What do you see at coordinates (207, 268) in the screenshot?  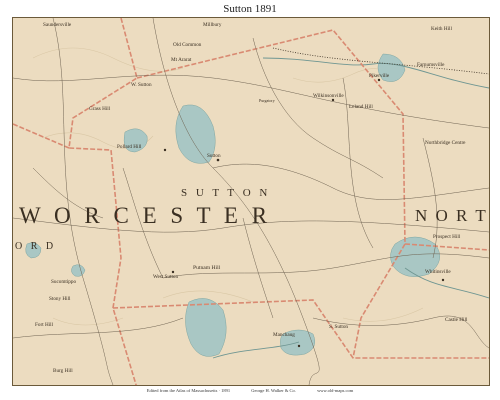 I see `place-label-putnam-hill: Putnam Hill` at bounding box center [207, 268].